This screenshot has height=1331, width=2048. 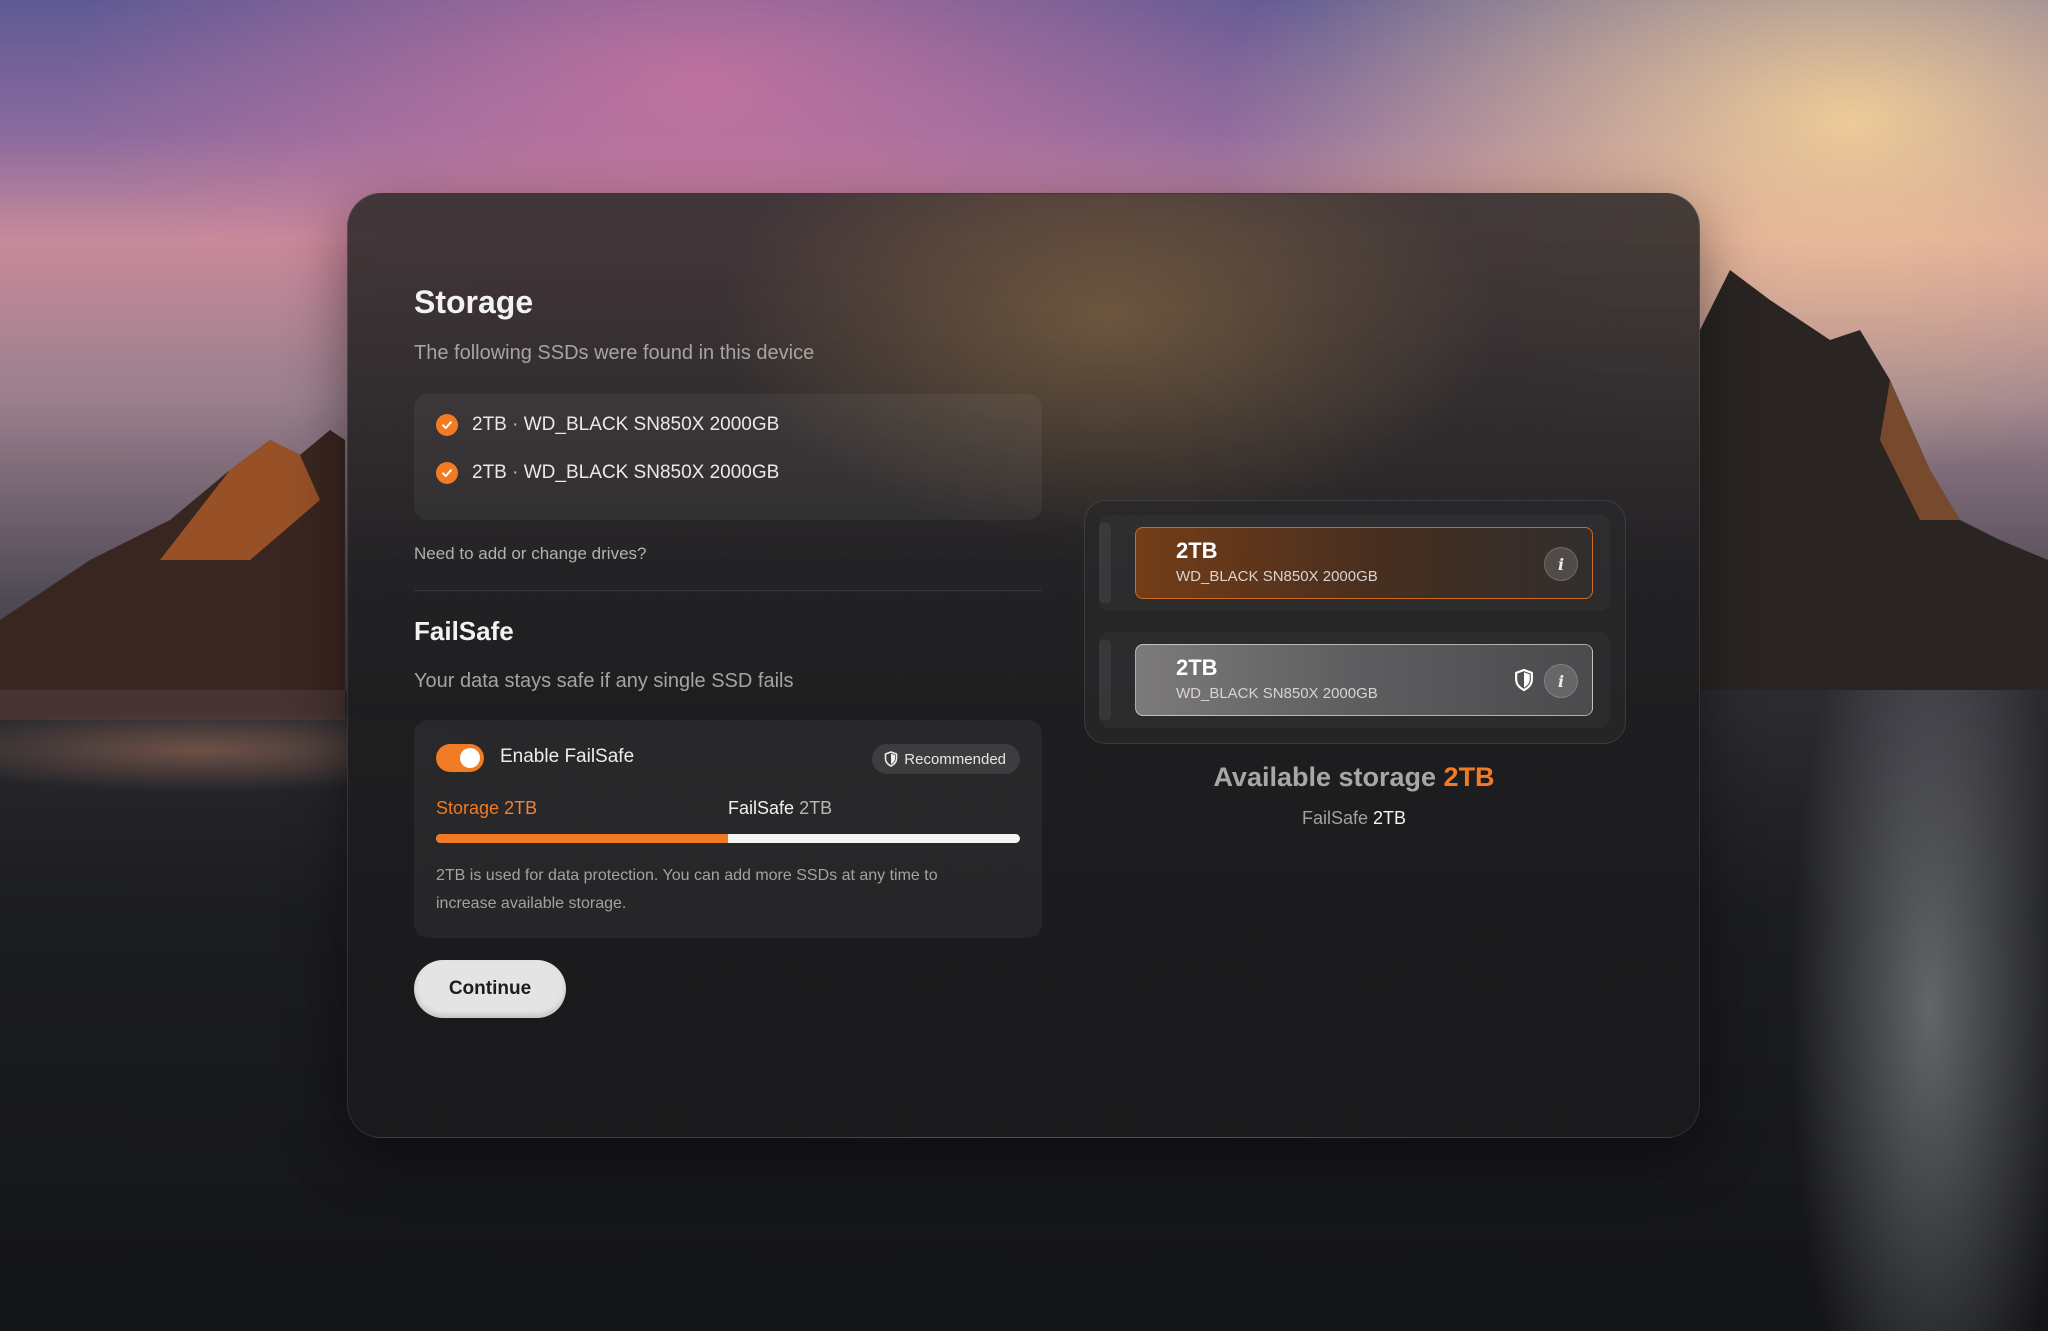 What do you see at coordinates (468, 808) in the screenshot?
I see `storage-label-text: Storage` at bounding box center [468, 808].